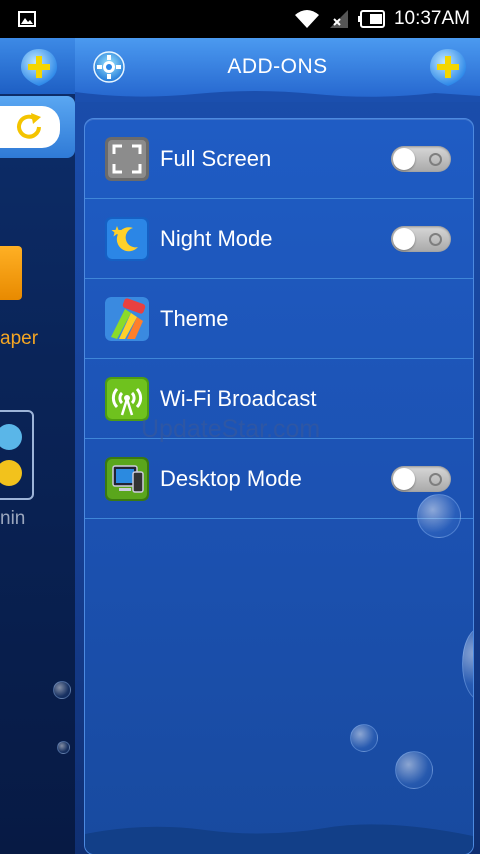 This screenshot has width=480, height=854. What do you see at coordinates (279, 319) in the screenshot?
I see `list-item-theme: Theme` at bounding box center [279, 319].